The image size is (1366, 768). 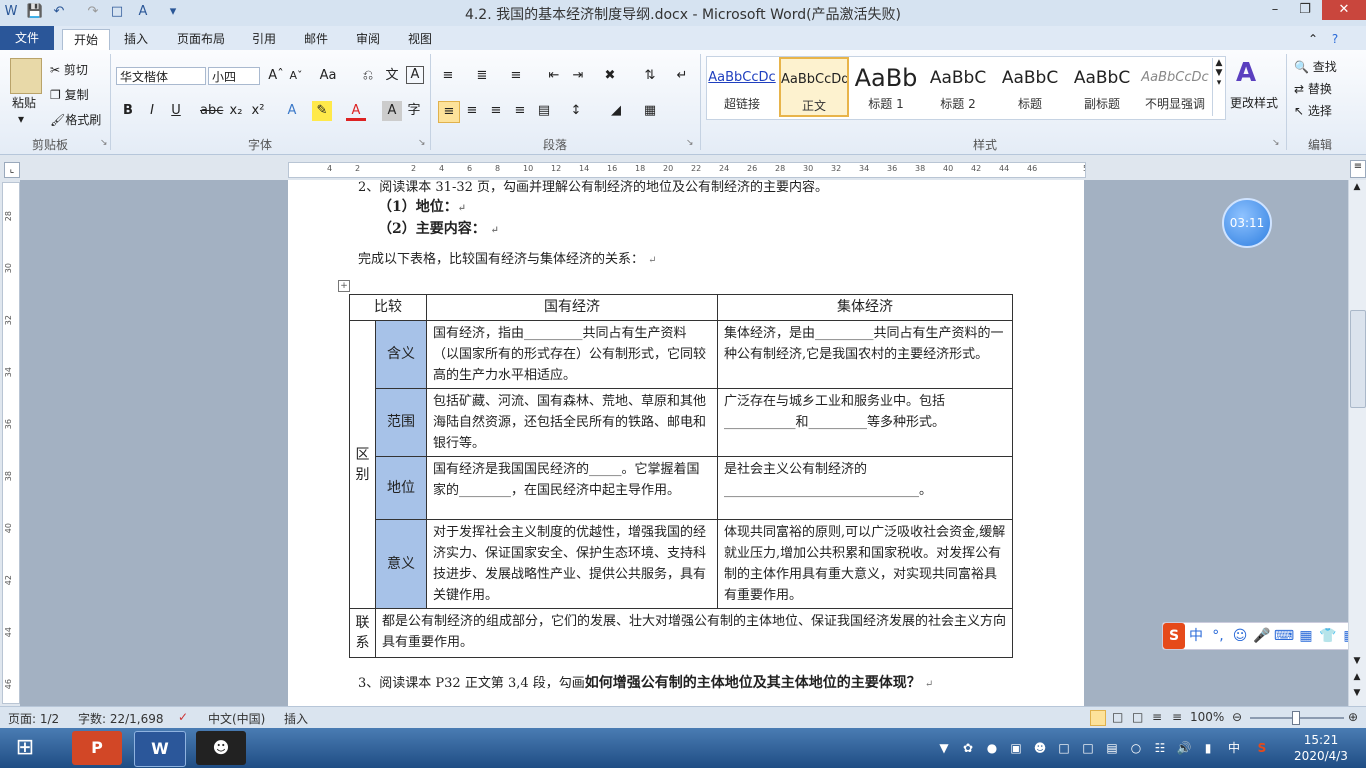 What do you see at coordinates (1088, 748) in the screenshot?
I see `window-tray-icon: □` at bounding box center [1088, 748].